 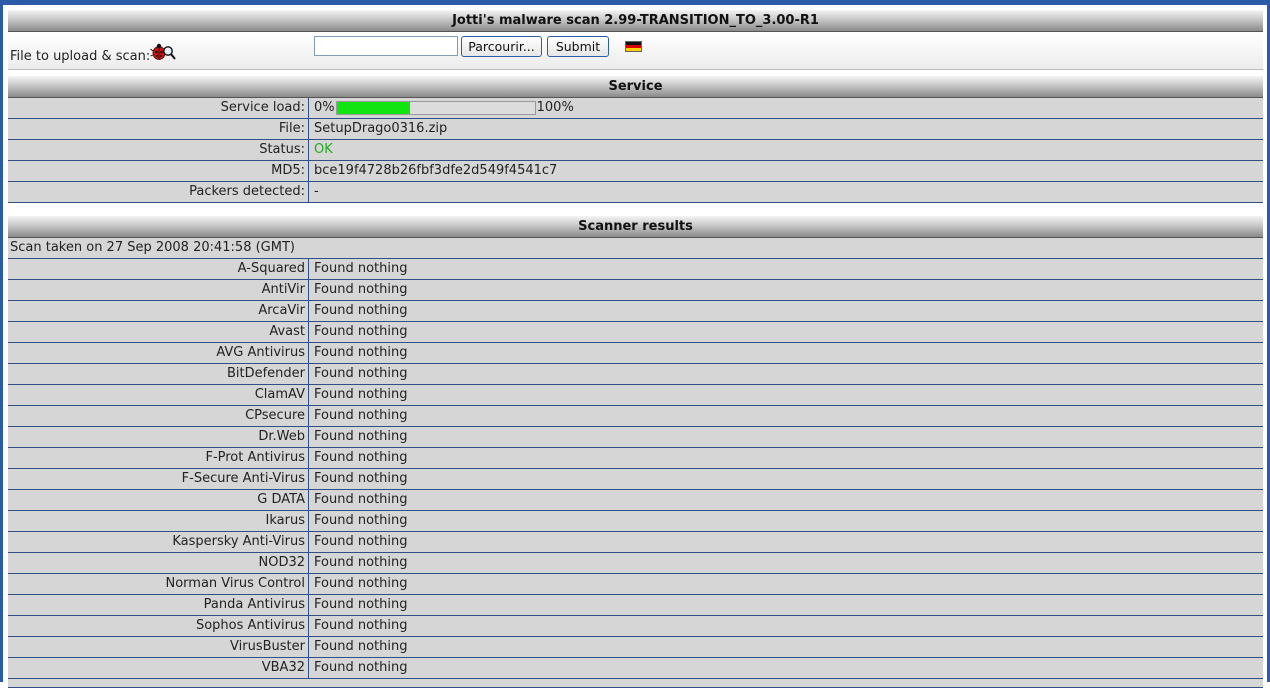 I want to click on service-section-title: Service, so click(x=635, y=87).